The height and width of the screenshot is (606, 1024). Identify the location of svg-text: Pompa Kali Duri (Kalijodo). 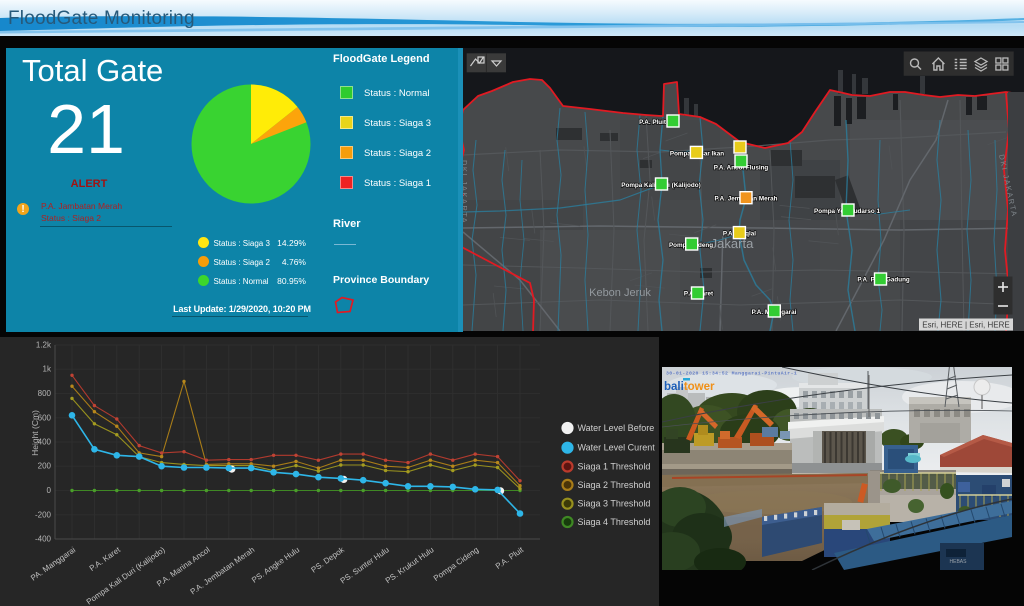
(126, 575).